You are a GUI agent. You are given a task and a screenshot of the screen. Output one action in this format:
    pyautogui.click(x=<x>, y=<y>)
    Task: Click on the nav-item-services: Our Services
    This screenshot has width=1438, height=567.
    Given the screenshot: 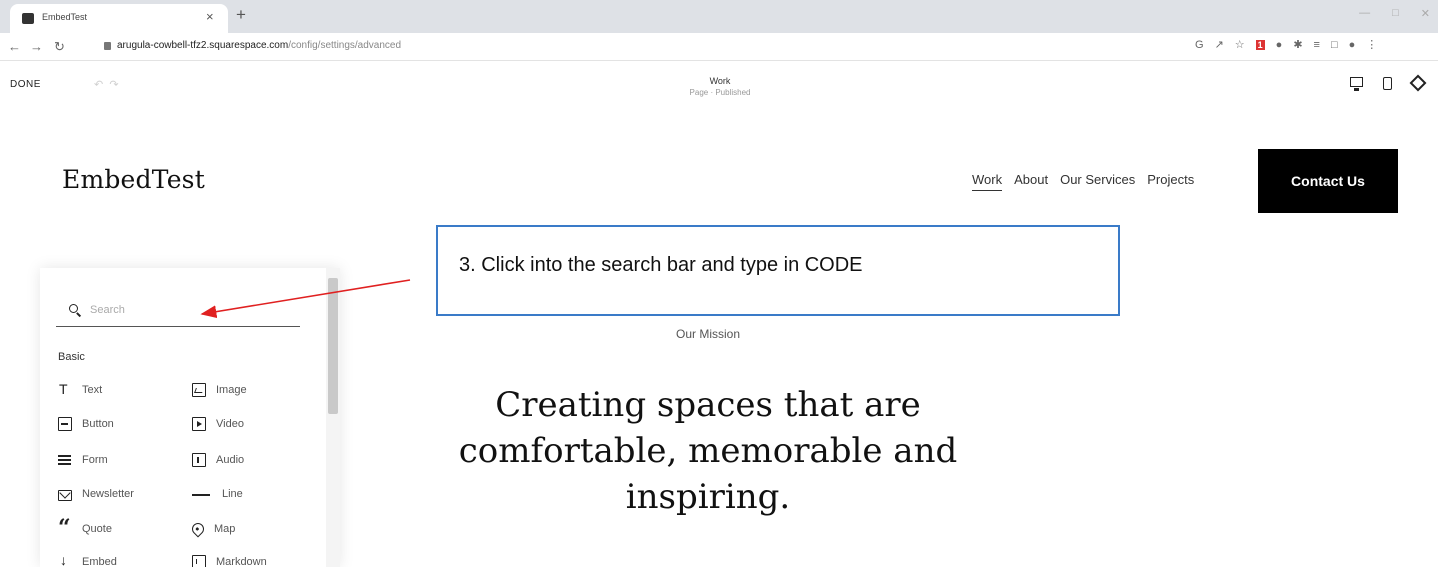 What is the action you would take?
    pyautogui.click(x=1097, y=181)
    